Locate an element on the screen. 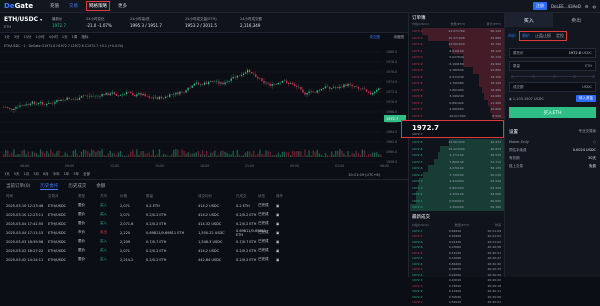 The image size is (600, 306). range-5y: 5年 is located at coordinates (76, 174).